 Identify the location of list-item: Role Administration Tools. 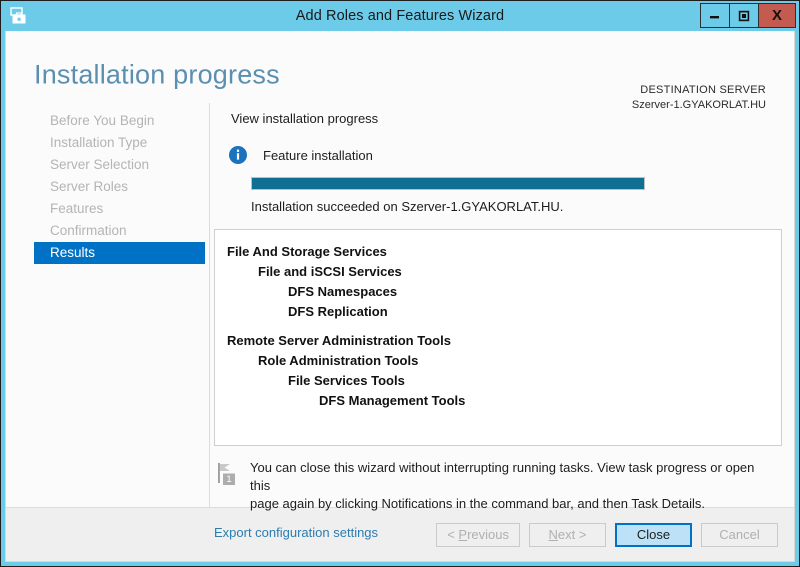
(338, 360).